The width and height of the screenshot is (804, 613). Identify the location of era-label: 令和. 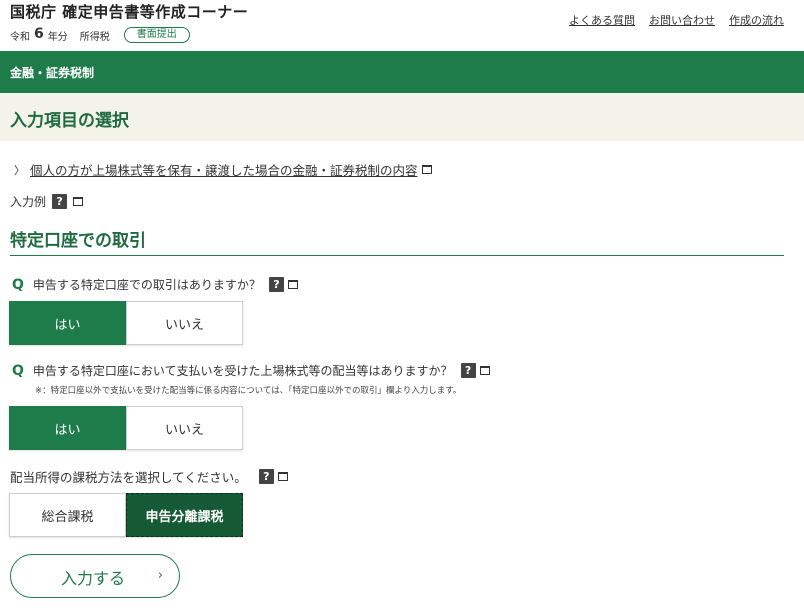
(20, 37).